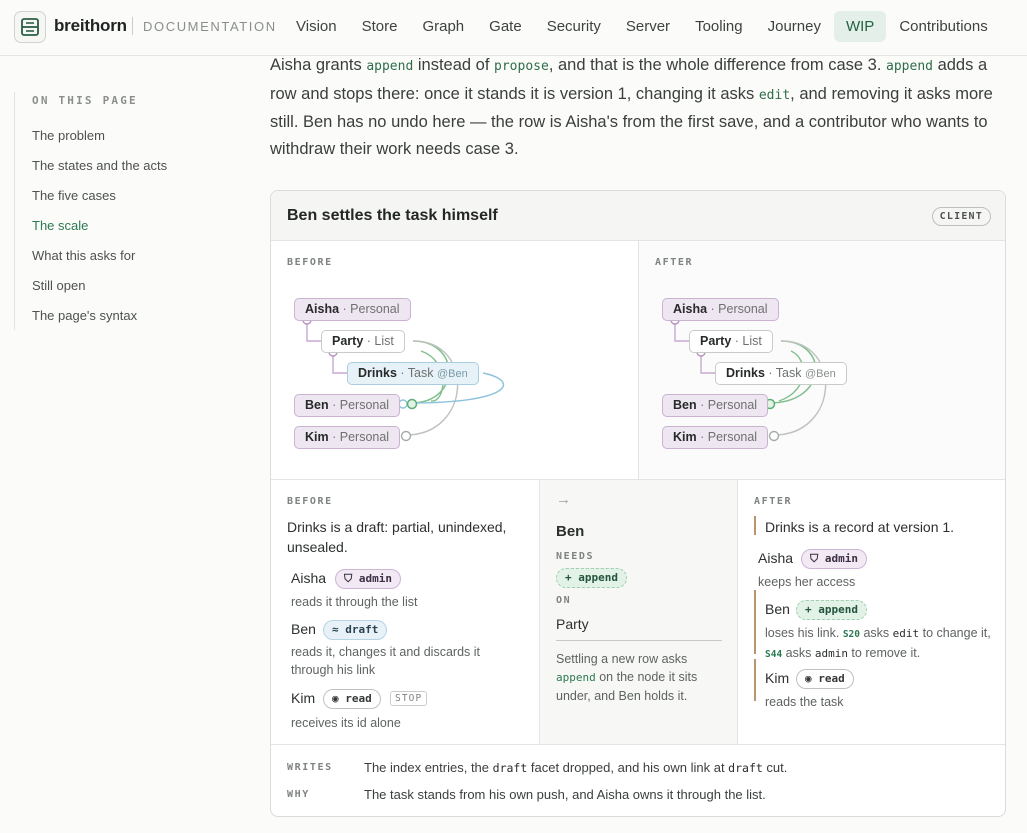  Describe the element at coordinates (368, 579) in the screenshot. I see `pill-admin: ⛉ admin` at that location.